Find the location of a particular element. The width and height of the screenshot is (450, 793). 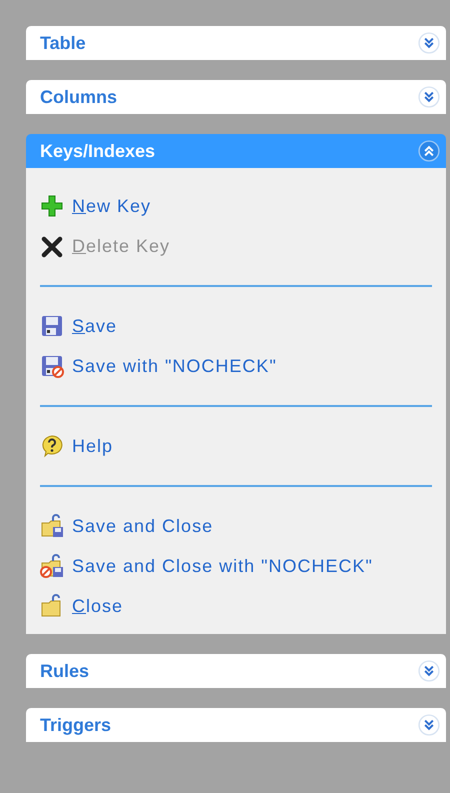

action-link: Save and Close with "NOCHECK" is located at coordinates (222, 566).